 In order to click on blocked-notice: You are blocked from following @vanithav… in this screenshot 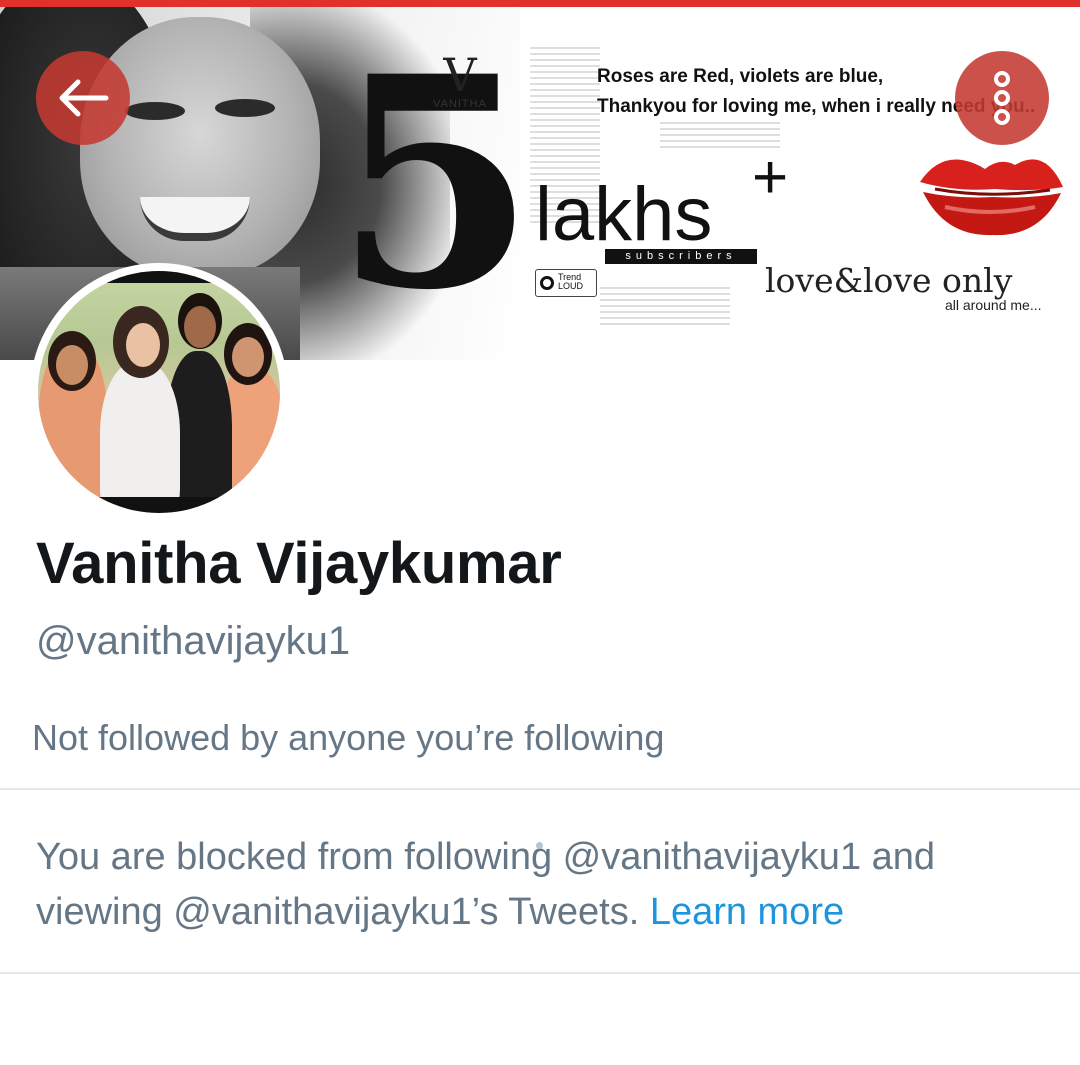, I will do `click(546, 885)`.